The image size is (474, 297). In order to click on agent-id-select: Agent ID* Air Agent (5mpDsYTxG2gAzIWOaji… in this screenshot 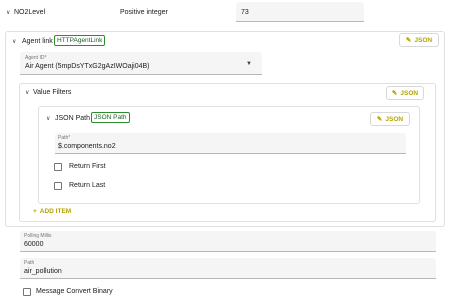, I will do `click(141, 63)`.